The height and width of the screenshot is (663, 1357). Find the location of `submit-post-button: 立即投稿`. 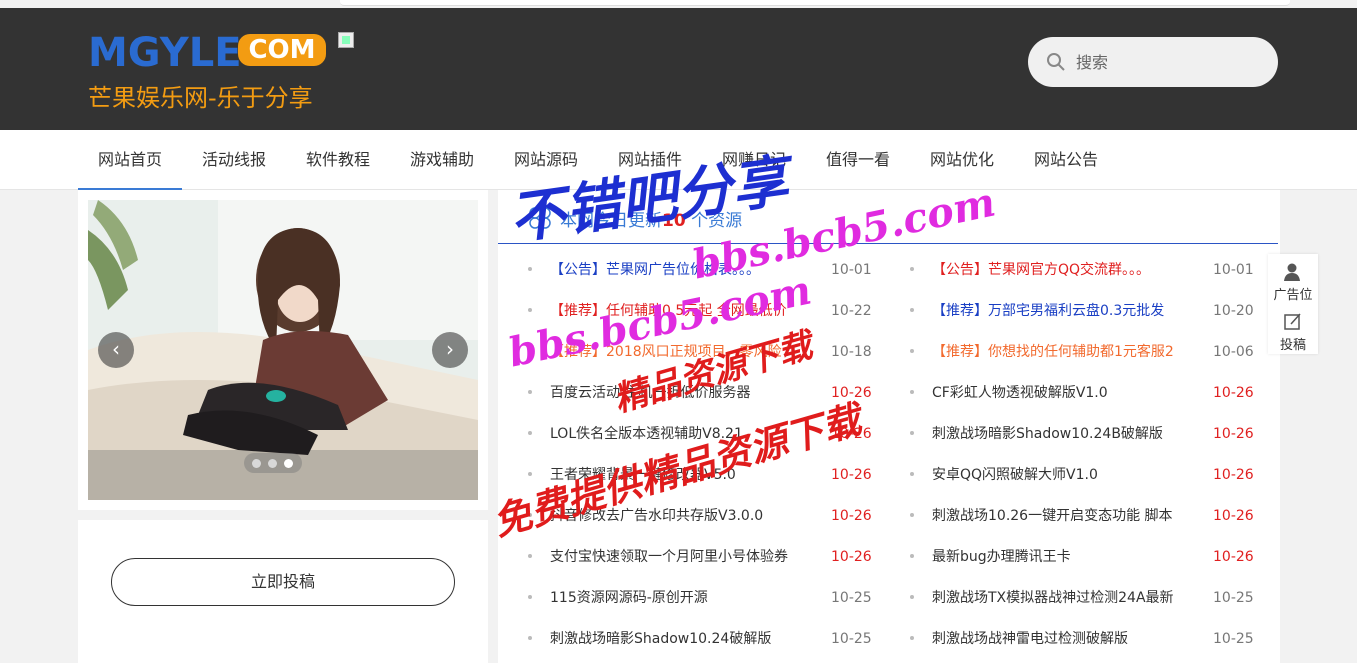

submit-post-button: 立即投稿 is located at coordinates (283, 582).